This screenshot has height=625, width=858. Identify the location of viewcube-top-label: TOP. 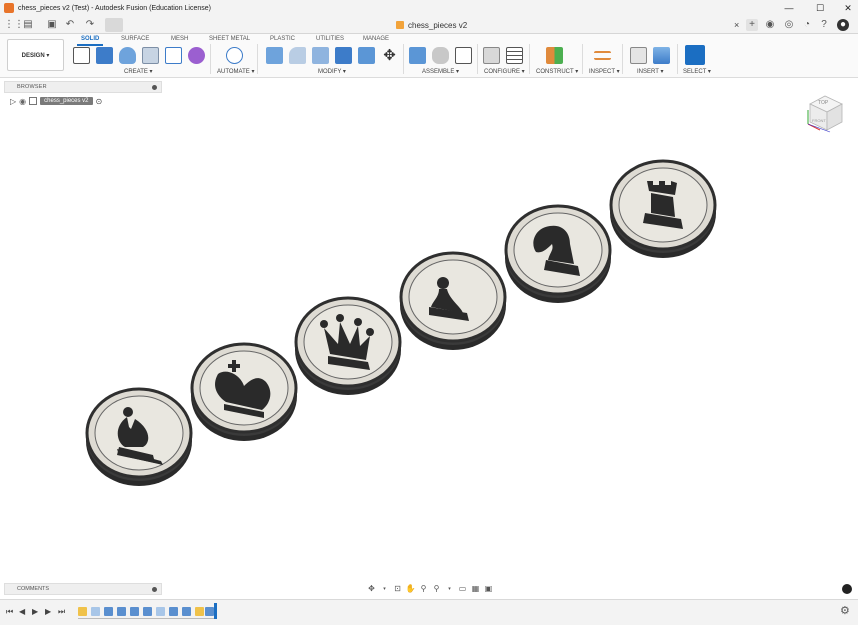
(823, 103).